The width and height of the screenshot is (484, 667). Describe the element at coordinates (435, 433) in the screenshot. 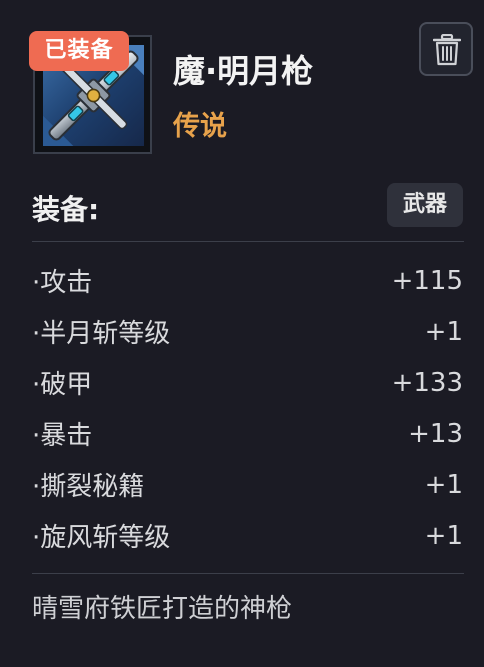

I see `stat-value: +13` at that location.